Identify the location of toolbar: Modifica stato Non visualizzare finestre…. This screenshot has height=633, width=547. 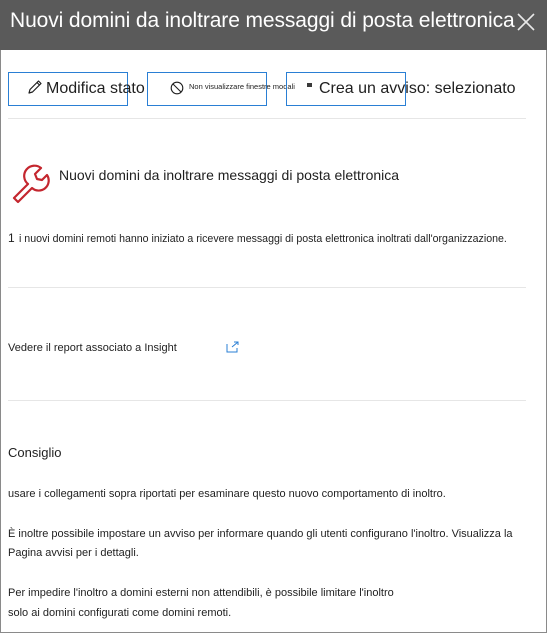
(273, 84).